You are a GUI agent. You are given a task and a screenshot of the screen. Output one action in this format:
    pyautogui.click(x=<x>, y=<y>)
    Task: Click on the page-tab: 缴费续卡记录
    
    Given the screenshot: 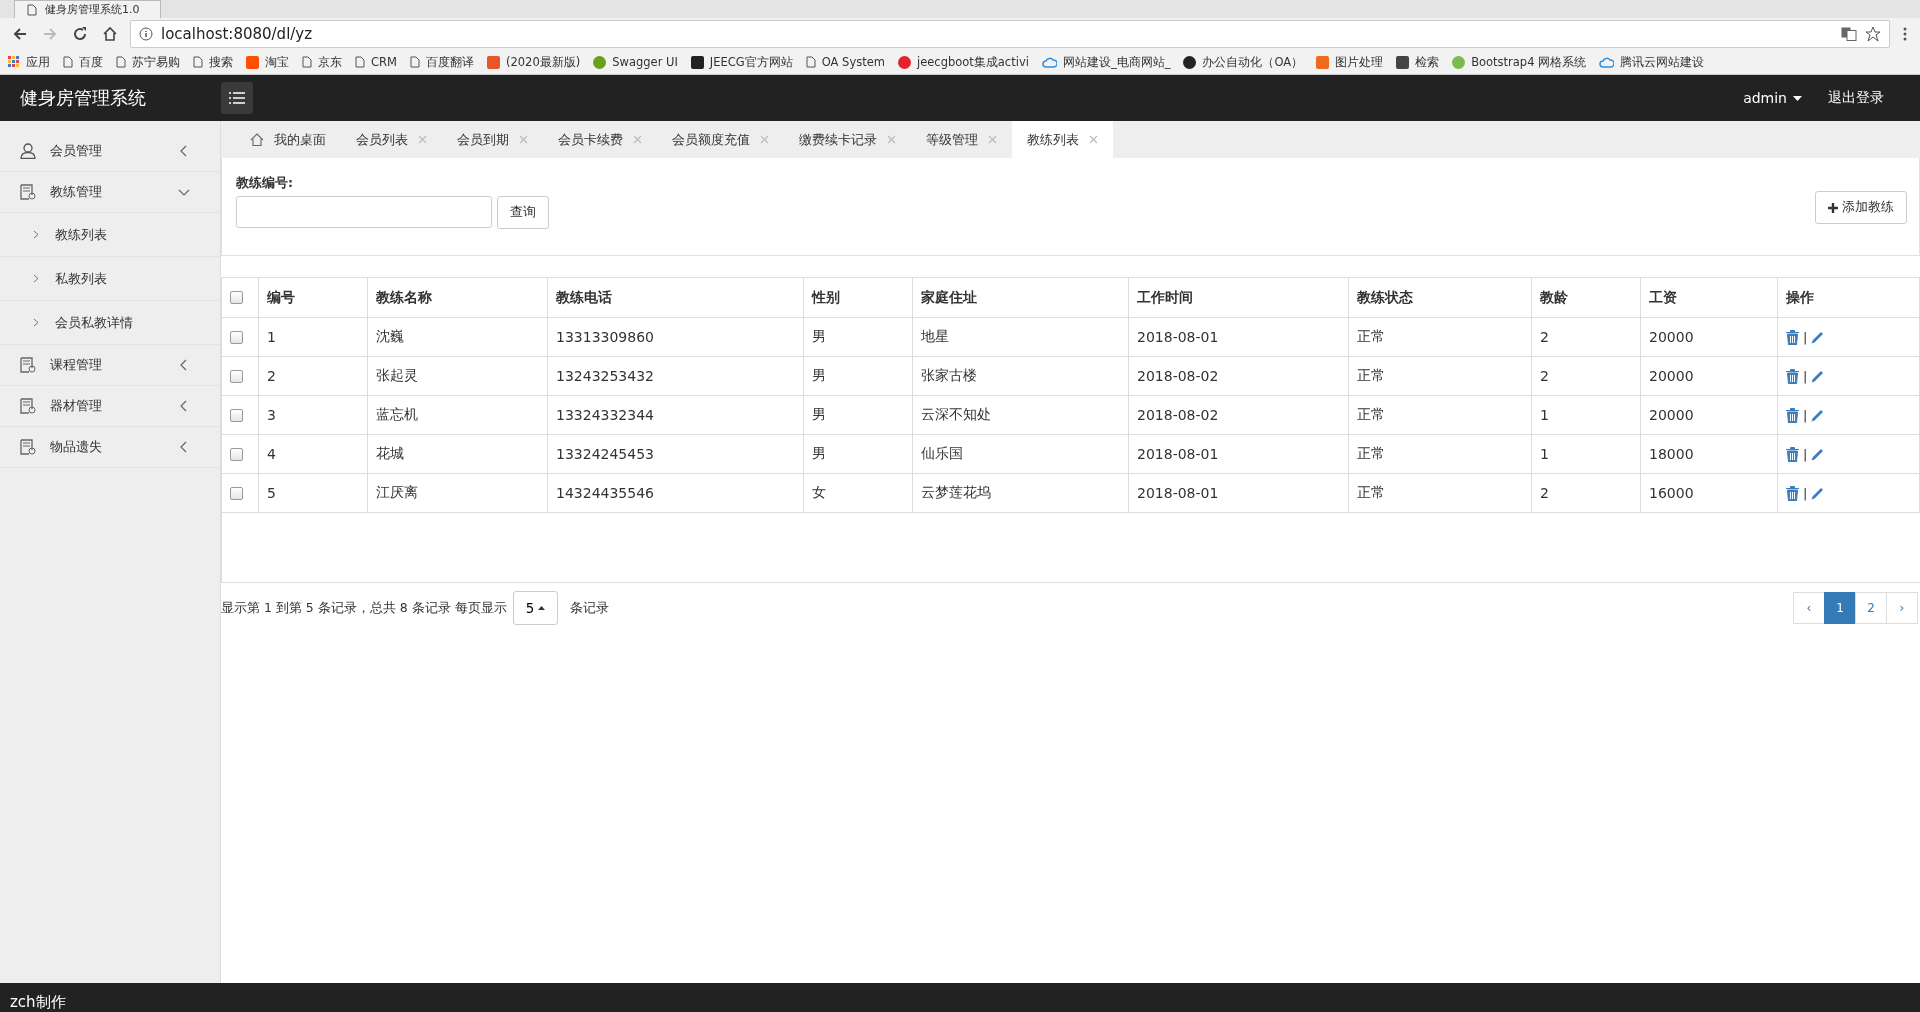 What is the action you would take?
    pyautogui.click(x=847, y=139)
    